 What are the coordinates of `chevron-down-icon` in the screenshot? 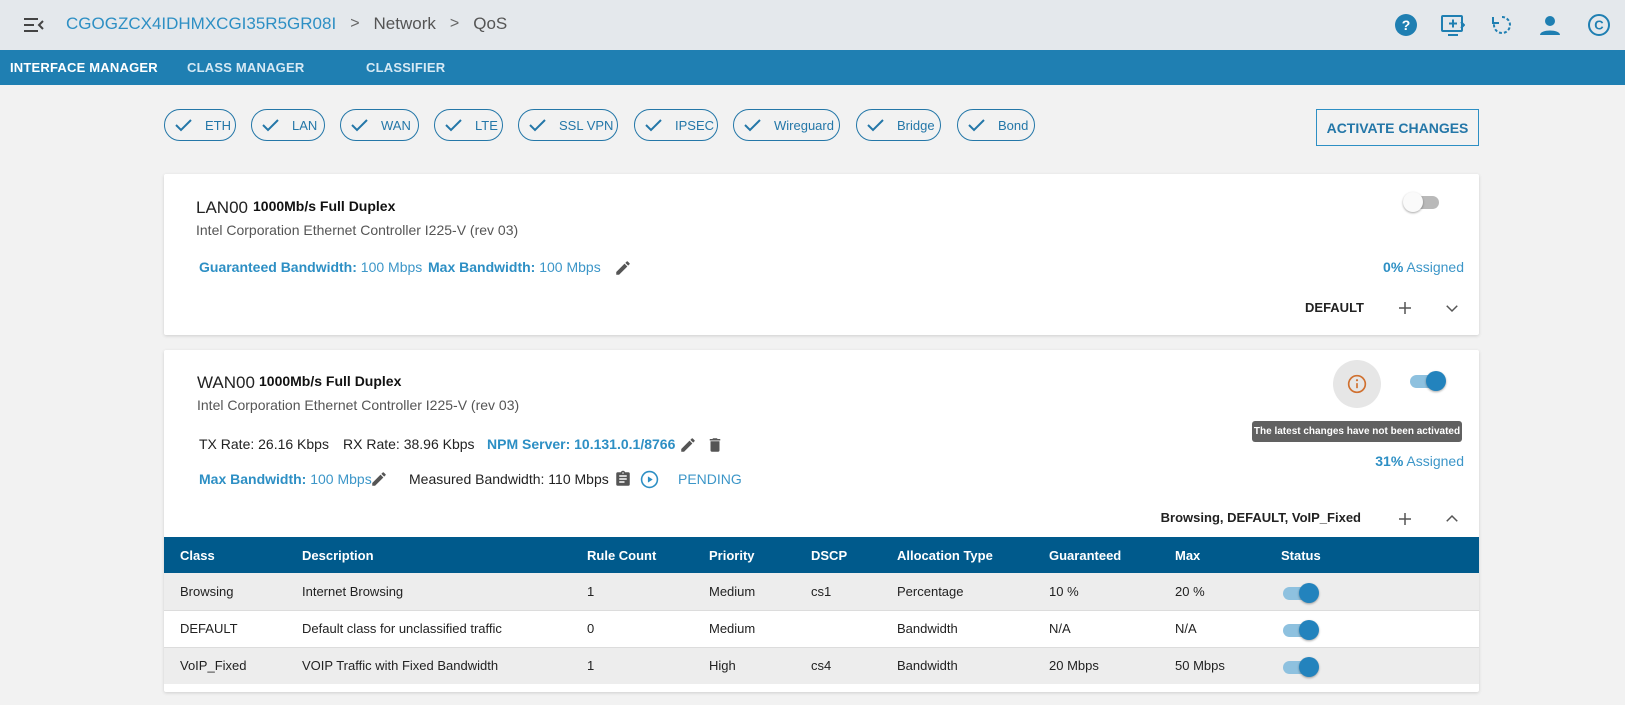 It's located at (1452, 308).